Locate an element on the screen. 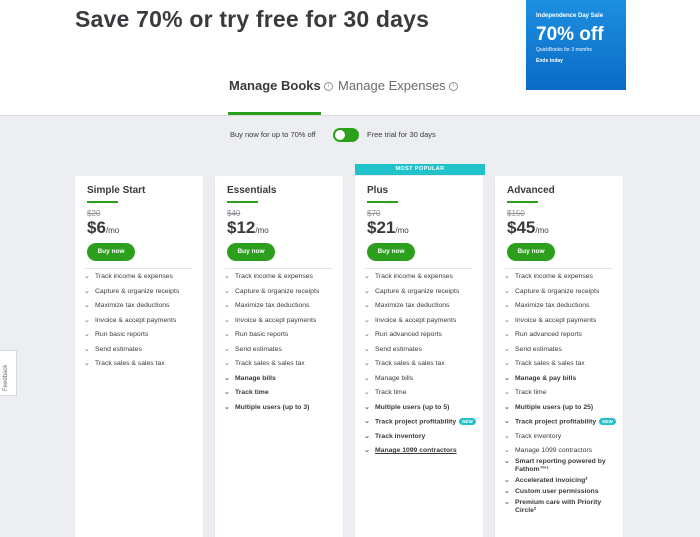 This screenshot has width=700, height=537. active-tab-indicator is located at coordinates (274, 113).